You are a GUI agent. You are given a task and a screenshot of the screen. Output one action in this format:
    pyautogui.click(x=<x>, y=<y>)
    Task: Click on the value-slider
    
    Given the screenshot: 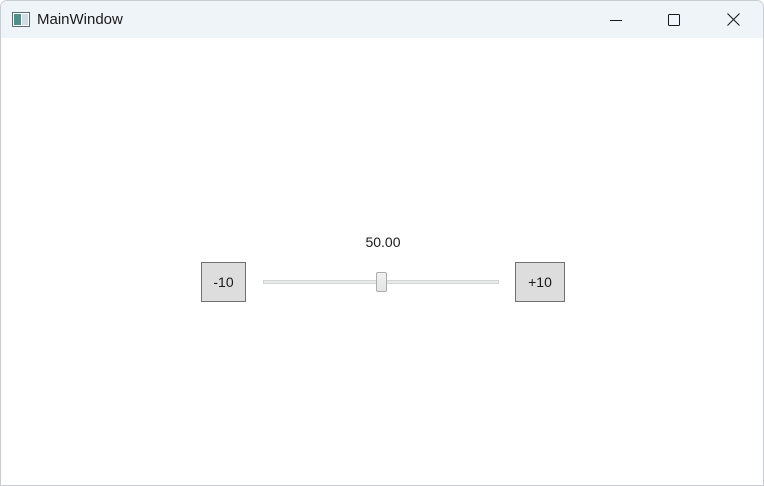 What is the action you would take?
    pyautogui.click(x=381, y=282)
    